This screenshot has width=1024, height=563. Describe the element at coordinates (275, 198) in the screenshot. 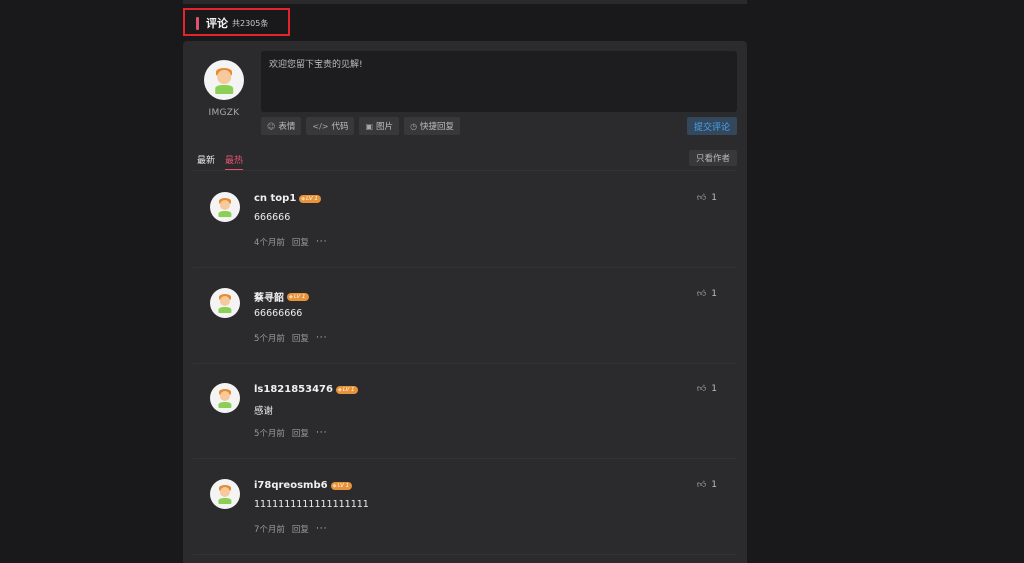

I see `comment-username: cn top1` at that location.